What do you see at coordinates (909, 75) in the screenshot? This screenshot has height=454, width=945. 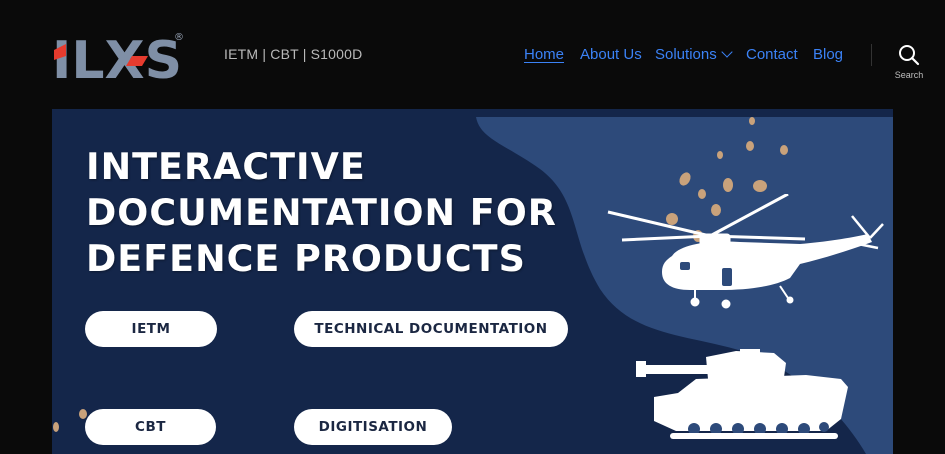 I see `search-label: Search` at bounding box center [909, 75].